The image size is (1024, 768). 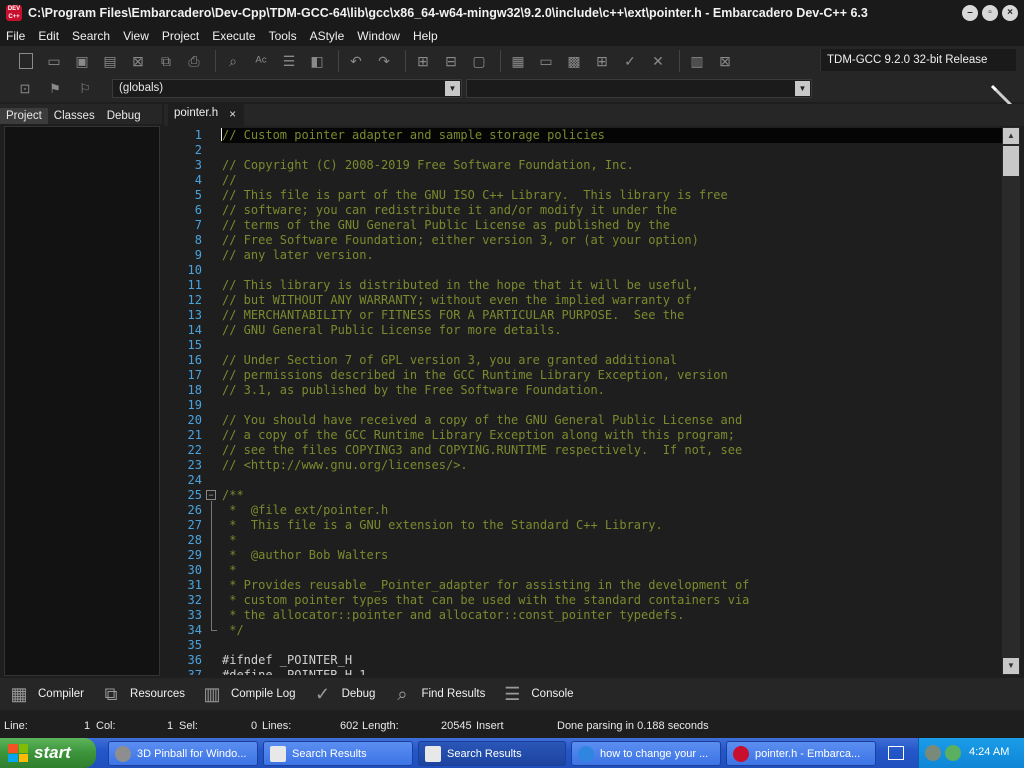 What do you see at coordinates (283, 36) in the screenshot?
I see `menu-tools: Tools` at bounding box center [283, 36].